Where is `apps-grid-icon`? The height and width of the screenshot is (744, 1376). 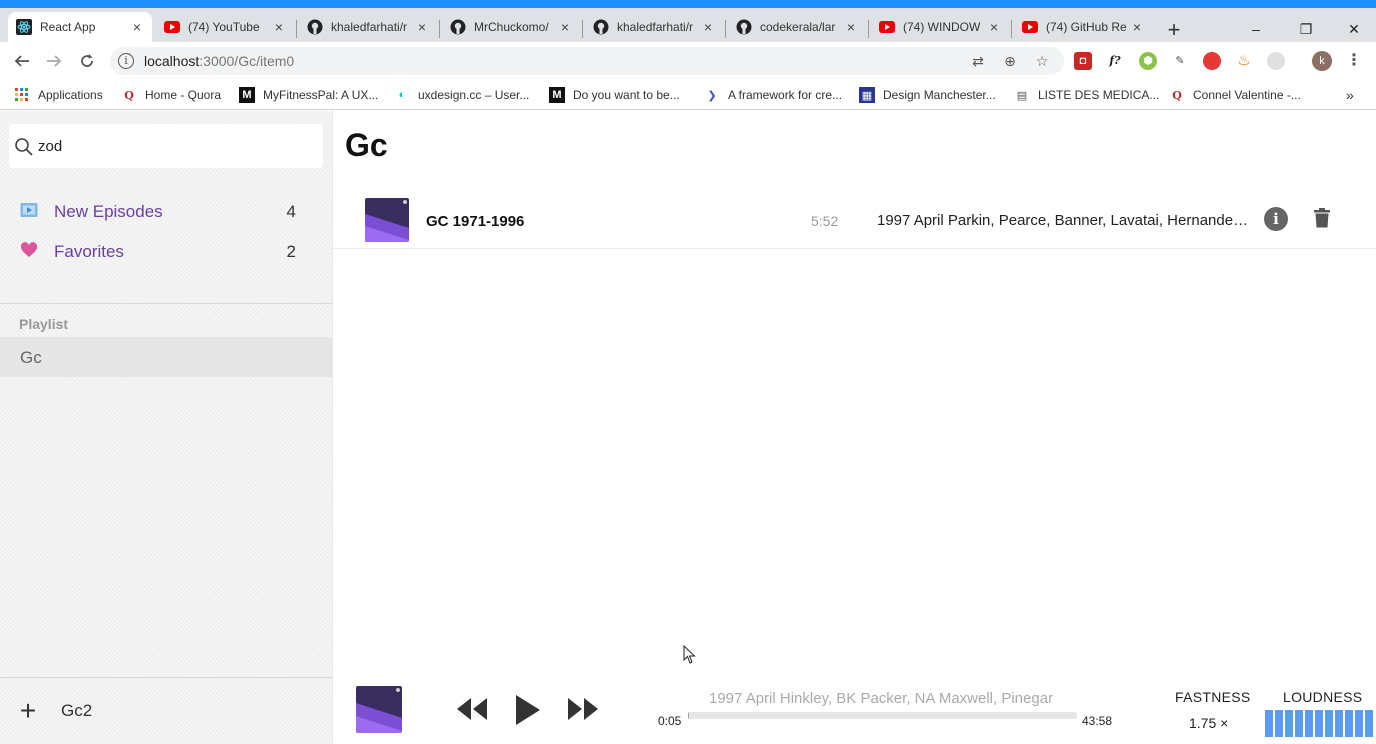
apps-grid-icon is located at coordinates (22, 95).